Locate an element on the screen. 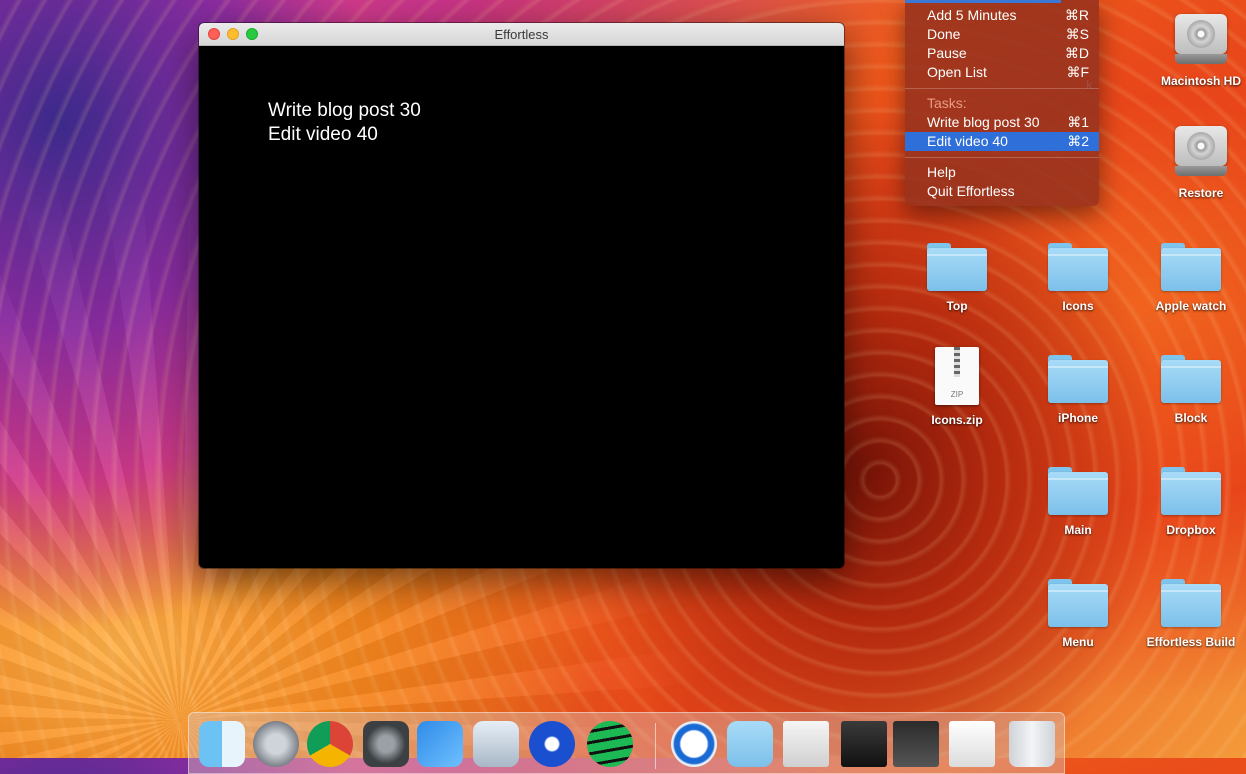 The height and width of the screenshot is (774, 1246). desktop-icon-effortless-build: Effortless Build is located at coordinates (1191, 614).